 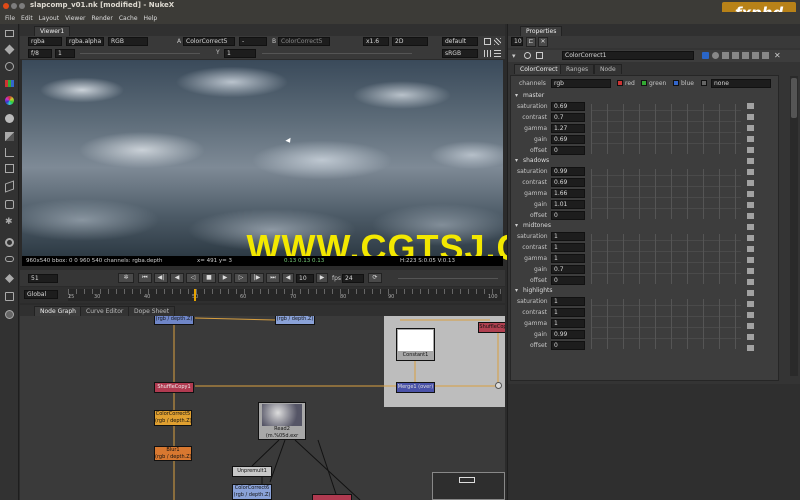 What do you see at coordinates (448, 278) in the screenshot?
I see `playback-range-slider` at bounding box center [448, 278].